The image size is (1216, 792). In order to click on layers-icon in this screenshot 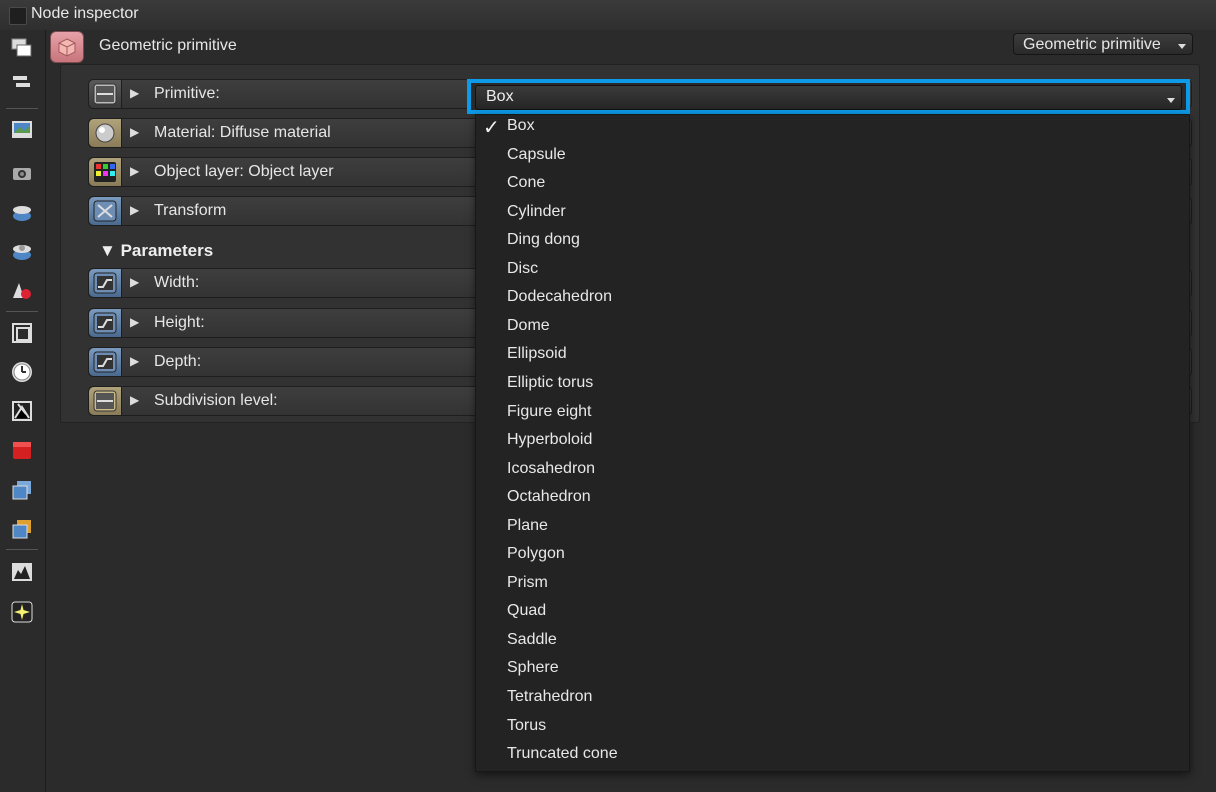, I will do `click(22, 490)`.